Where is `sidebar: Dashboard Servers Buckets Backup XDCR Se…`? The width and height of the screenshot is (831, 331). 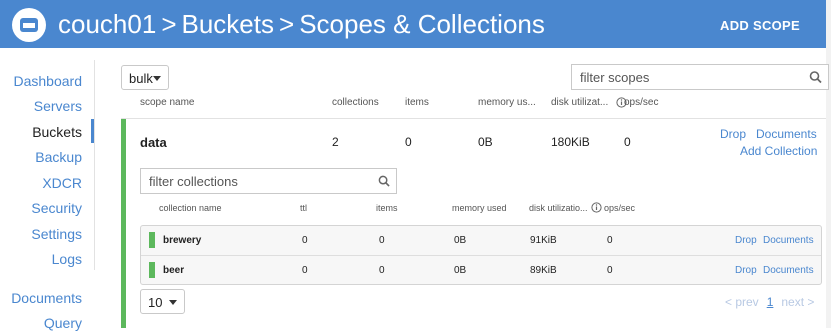
sidebar: Dashboard Servers Buckets Backup XDCR Se… is located at coordinates (47, 196).